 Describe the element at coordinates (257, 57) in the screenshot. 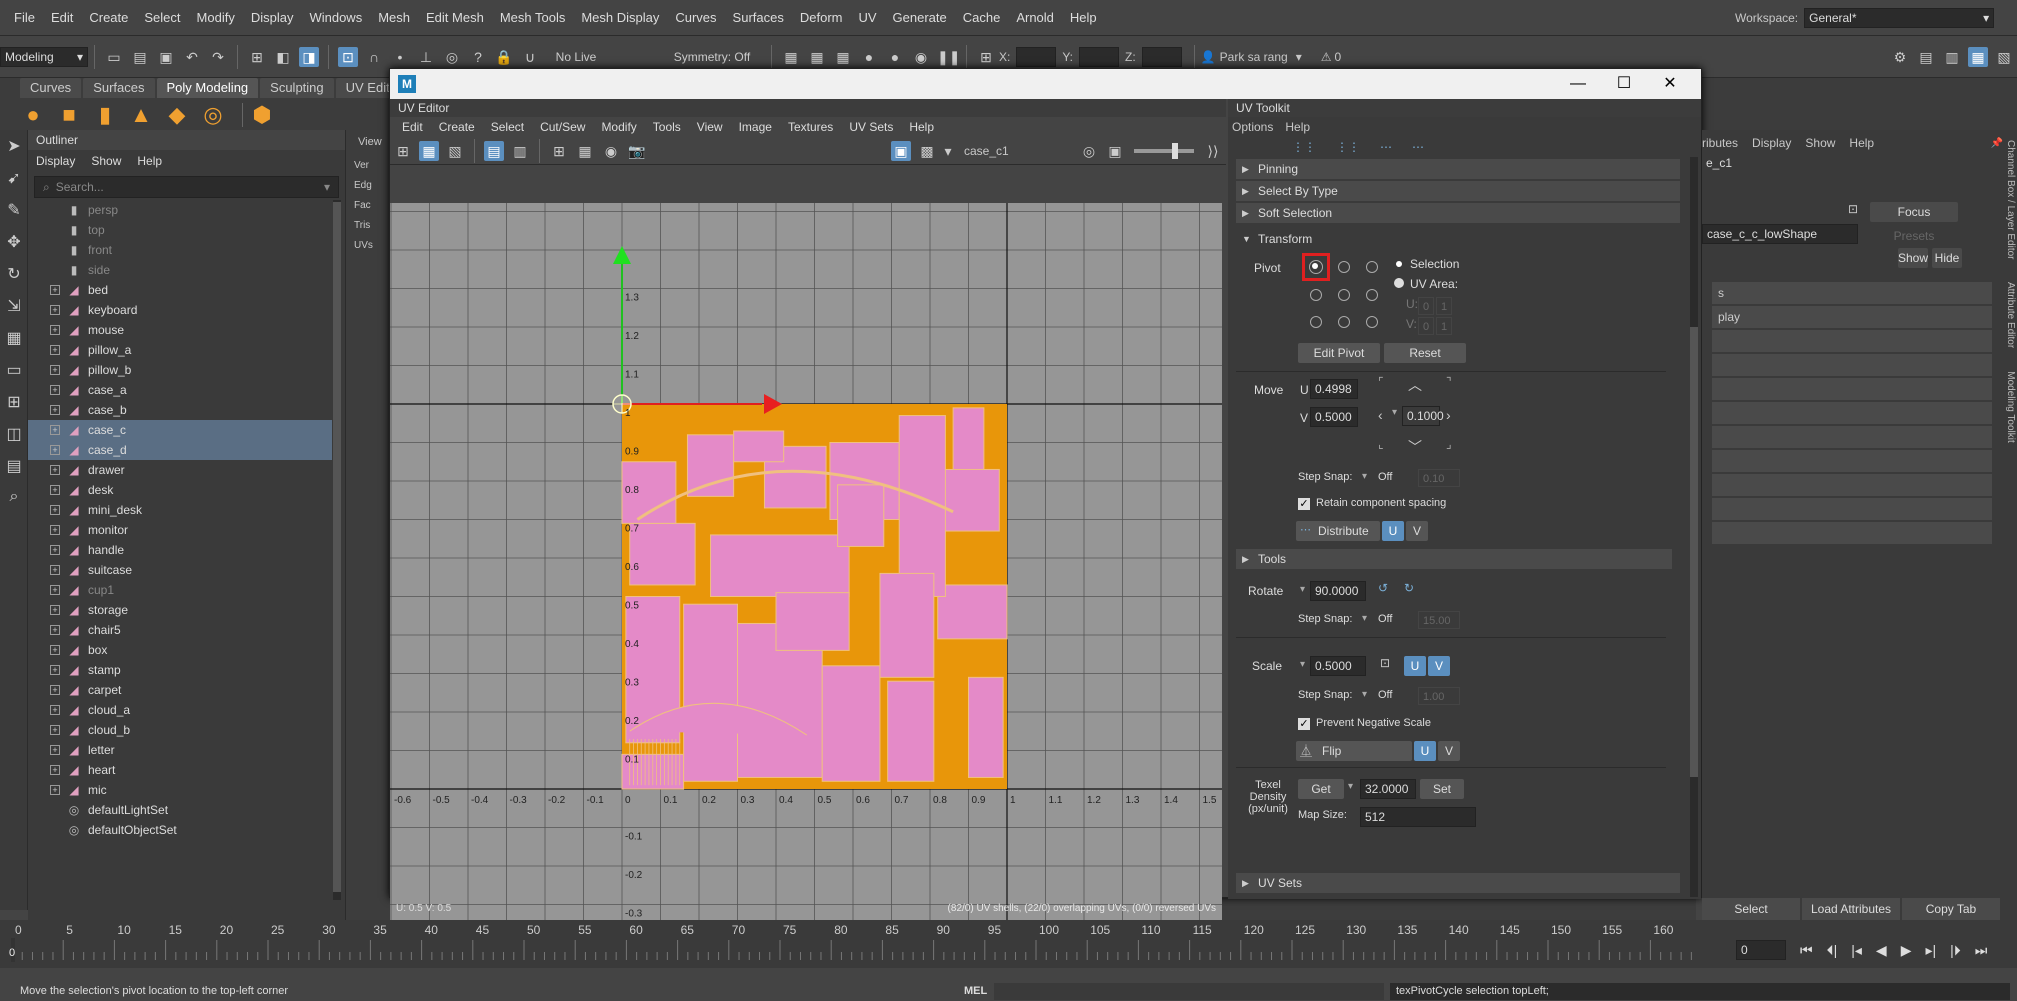

I see `select-hierarchy-icon: ⊞` at that location.